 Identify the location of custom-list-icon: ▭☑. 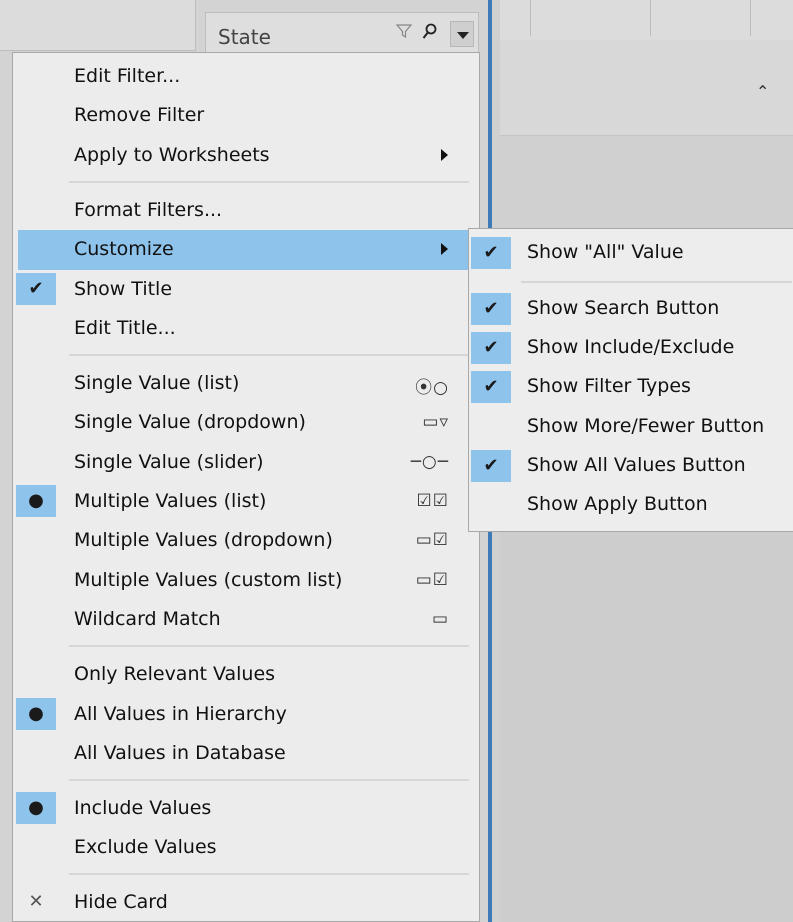
(432, 580).